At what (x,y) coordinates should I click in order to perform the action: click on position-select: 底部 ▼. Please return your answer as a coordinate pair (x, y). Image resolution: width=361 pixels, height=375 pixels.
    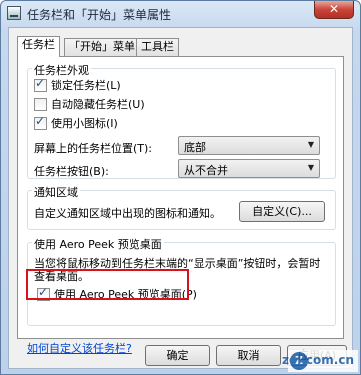
    Looking at the image, I should click on (249, 145).